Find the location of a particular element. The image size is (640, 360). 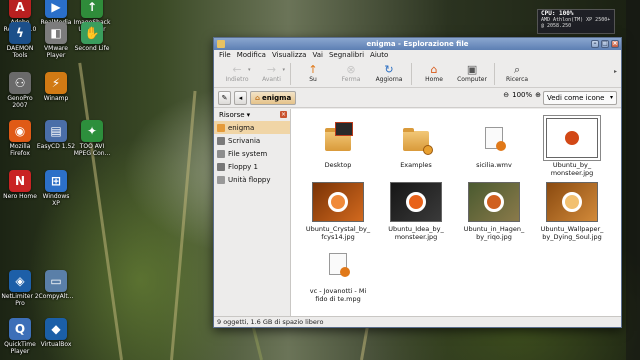

file-item: vc - Jovanotti - Mi fido di te.mpg is located at coordinates (338, 273).